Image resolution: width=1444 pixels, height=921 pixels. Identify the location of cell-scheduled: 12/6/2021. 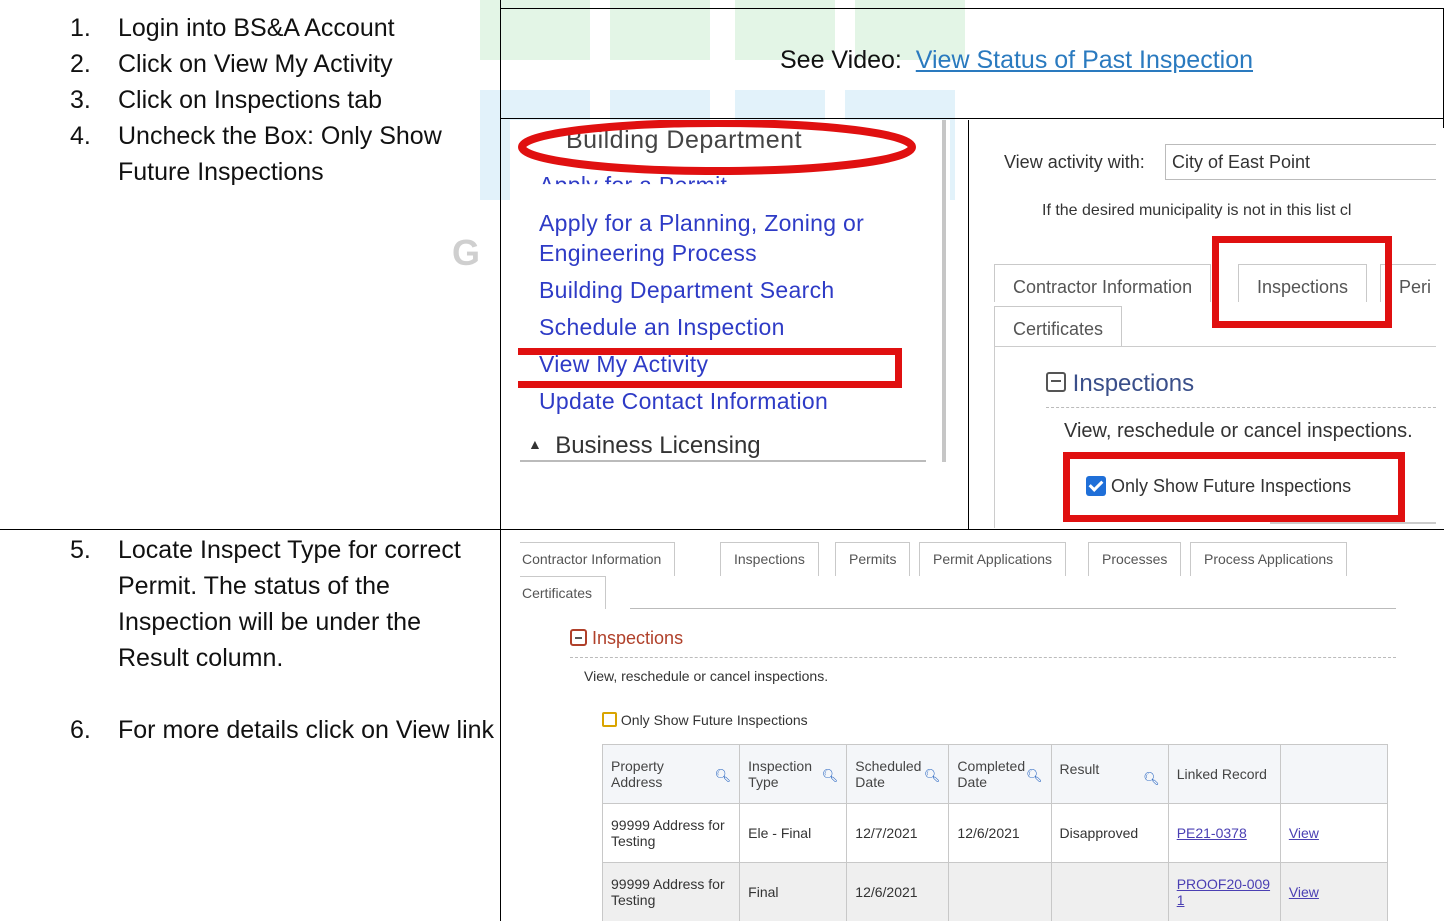
(898, 891).